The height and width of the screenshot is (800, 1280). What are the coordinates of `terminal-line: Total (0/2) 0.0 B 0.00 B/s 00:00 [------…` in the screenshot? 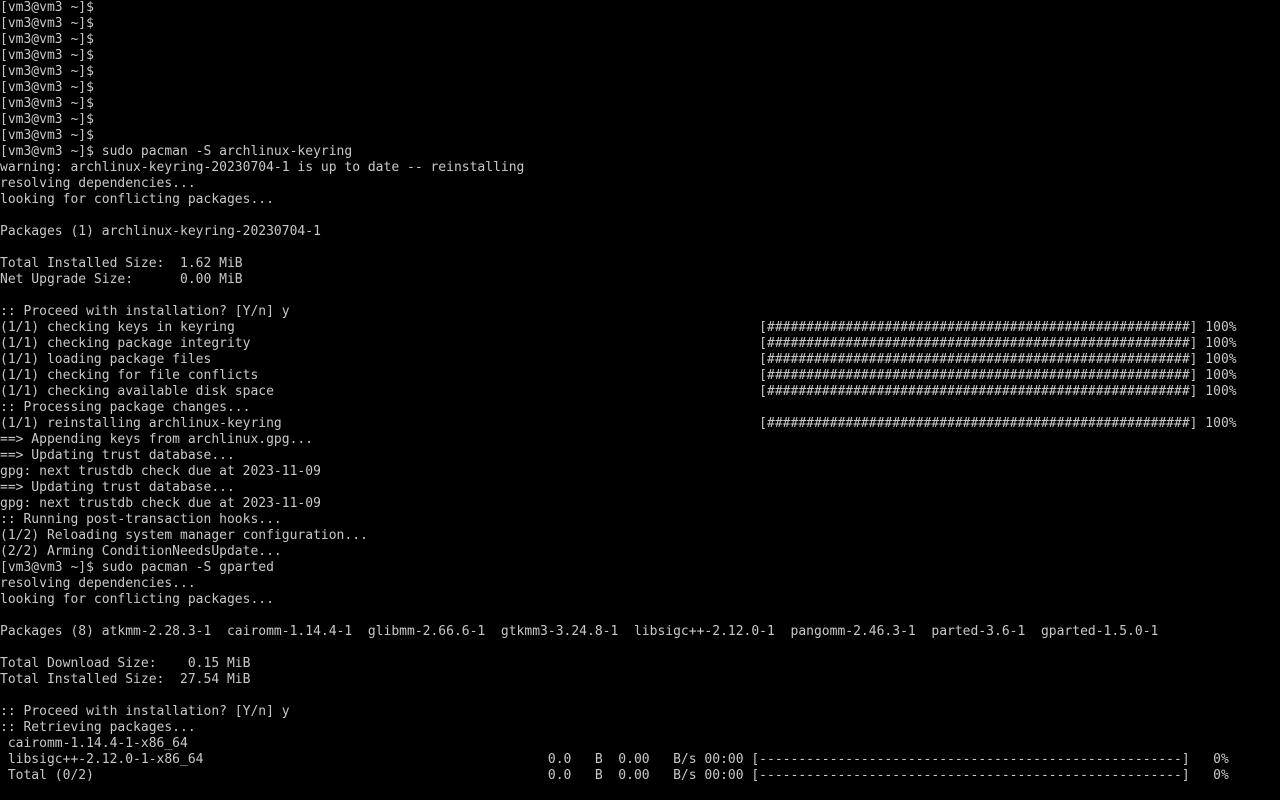 It's located at (614, 775).